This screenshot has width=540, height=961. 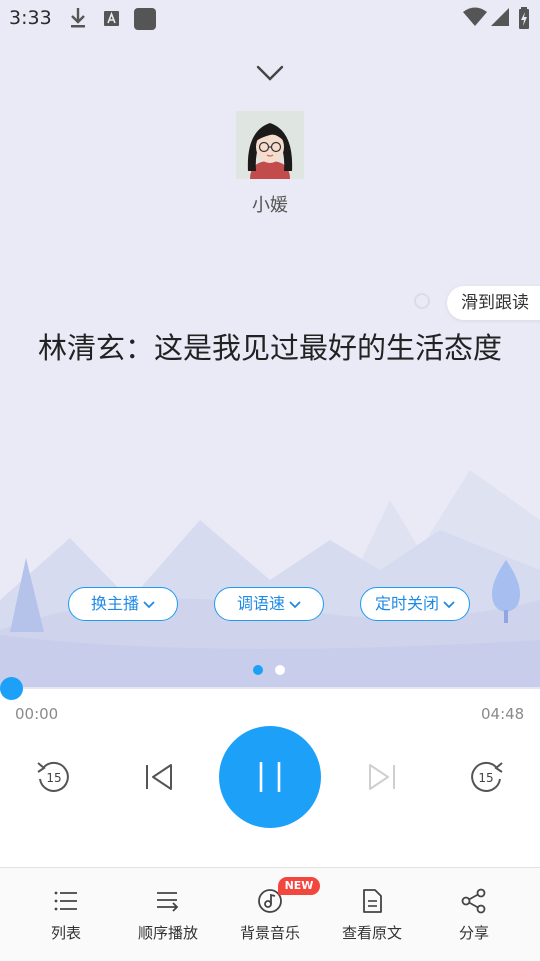 I want to click on signal-icon, so click(x=500, y=17).